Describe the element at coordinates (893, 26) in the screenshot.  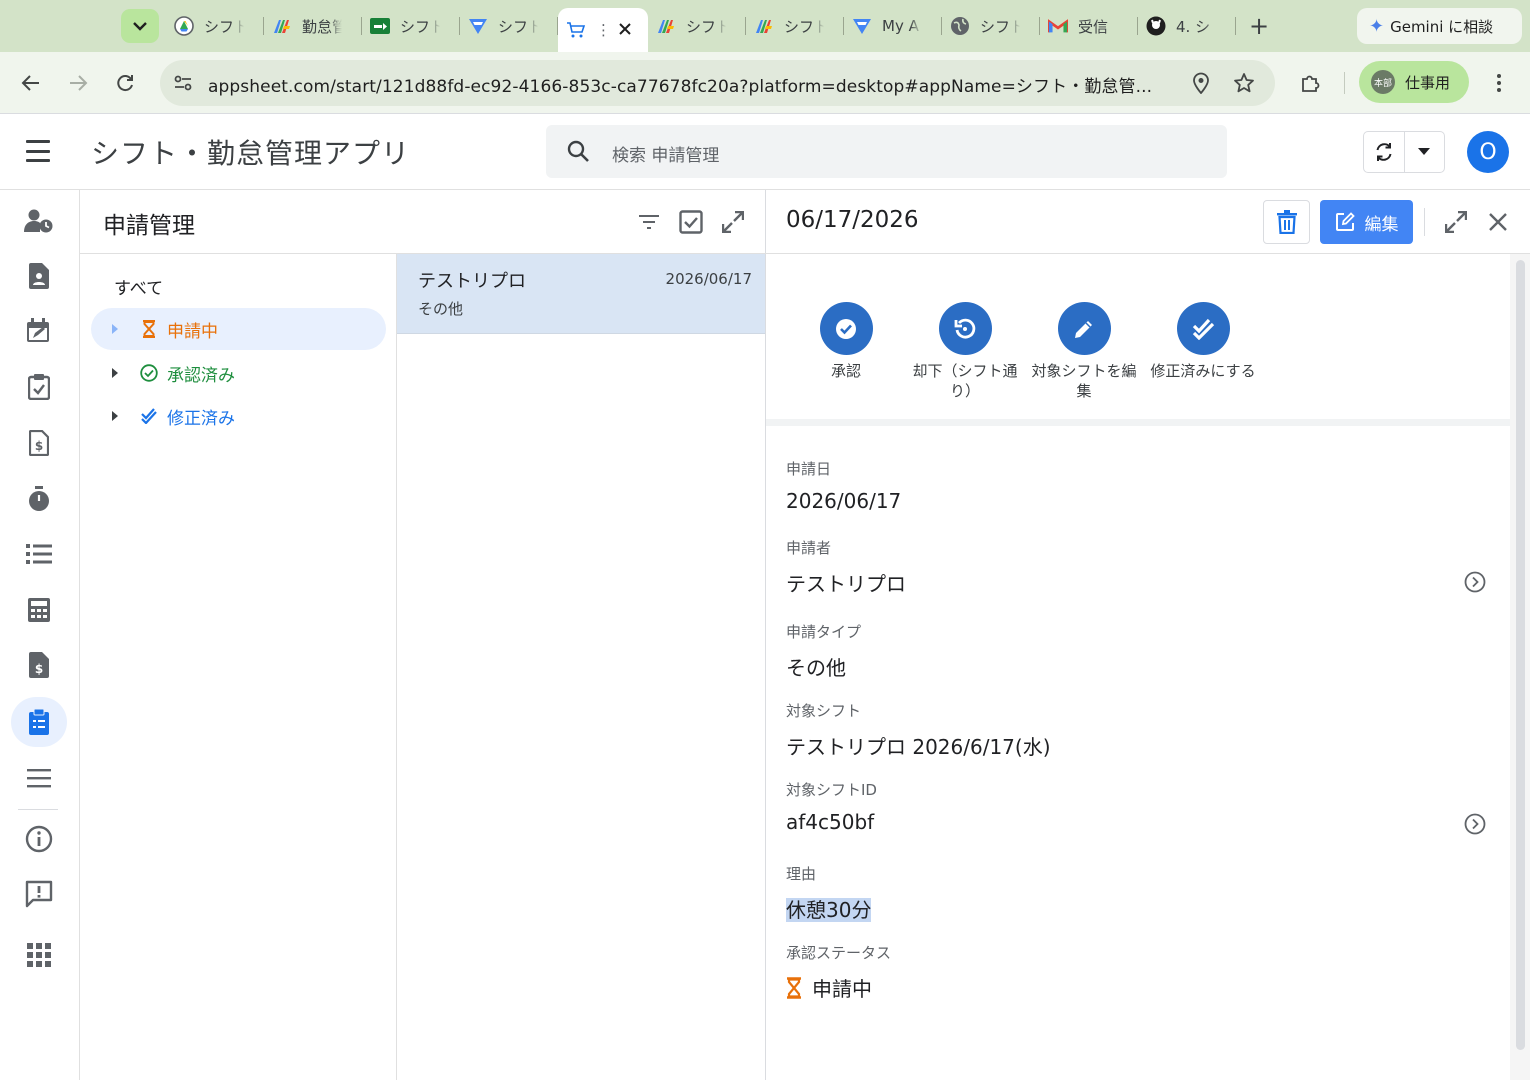
I see `browser-tab: My A` at that location.